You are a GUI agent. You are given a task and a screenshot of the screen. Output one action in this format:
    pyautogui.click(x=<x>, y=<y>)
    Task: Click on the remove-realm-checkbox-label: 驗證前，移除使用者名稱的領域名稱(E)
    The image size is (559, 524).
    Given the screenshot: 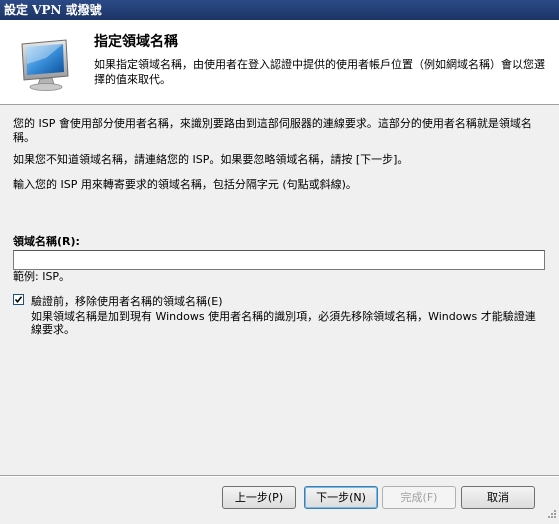 What is the action you would take?
    pyautogui.click(x=127, y=301)
    